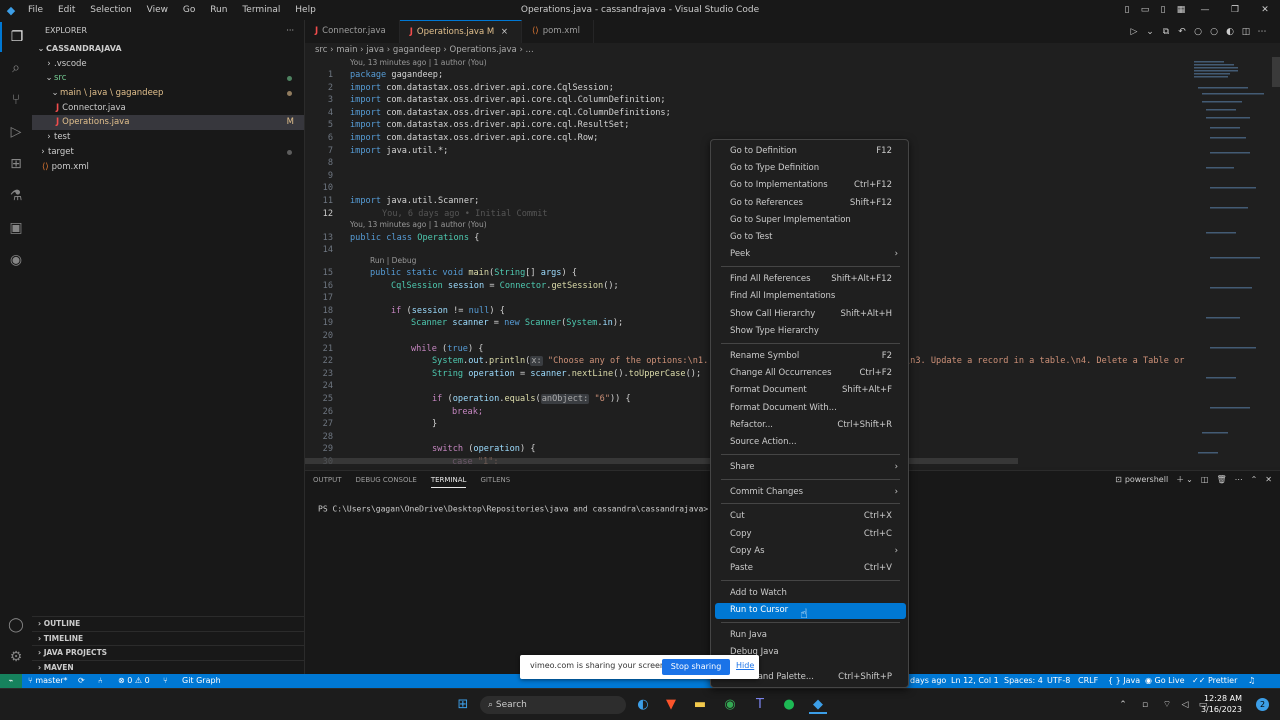 Image resolution: width=1280 pixels, height=720 pixels. What do you see at coordinates (168, 123) in the screenshot?
I see `tree-item-operations-java: J Operations.java M` at bounding box center [168, 123].